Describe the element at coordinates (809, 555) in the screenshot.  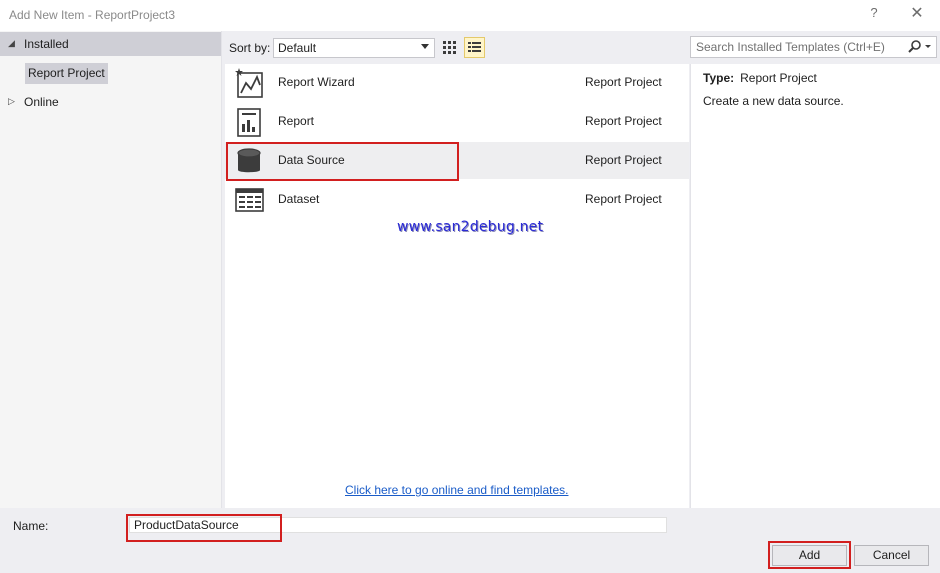
I see `add-button: Add` at that location.